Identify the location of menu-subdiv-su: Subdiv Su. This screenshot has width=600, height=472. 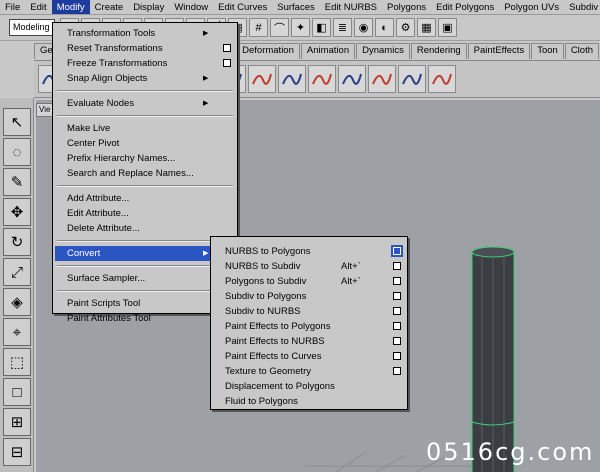
(582, 7).